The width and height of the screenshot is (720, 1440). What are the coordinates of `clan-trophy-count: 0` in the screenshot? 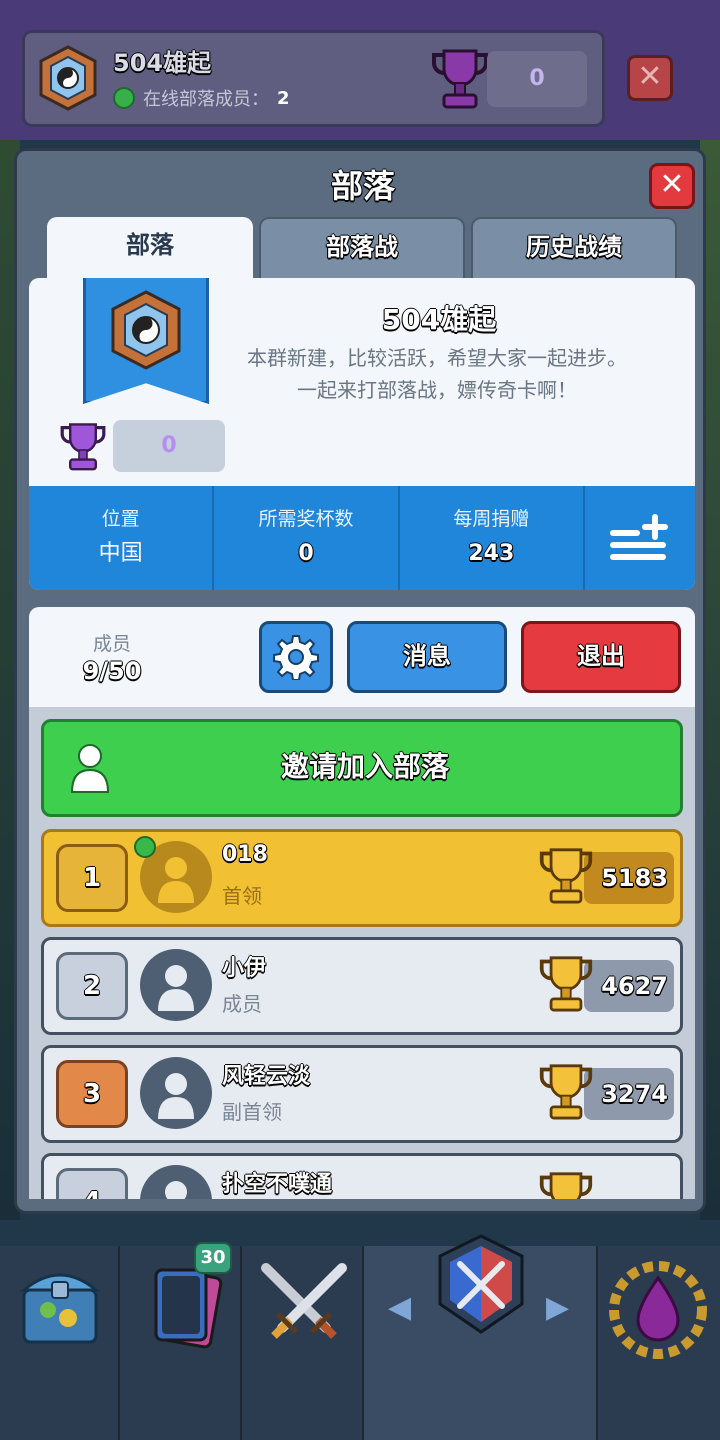 It's located at (169, 446).